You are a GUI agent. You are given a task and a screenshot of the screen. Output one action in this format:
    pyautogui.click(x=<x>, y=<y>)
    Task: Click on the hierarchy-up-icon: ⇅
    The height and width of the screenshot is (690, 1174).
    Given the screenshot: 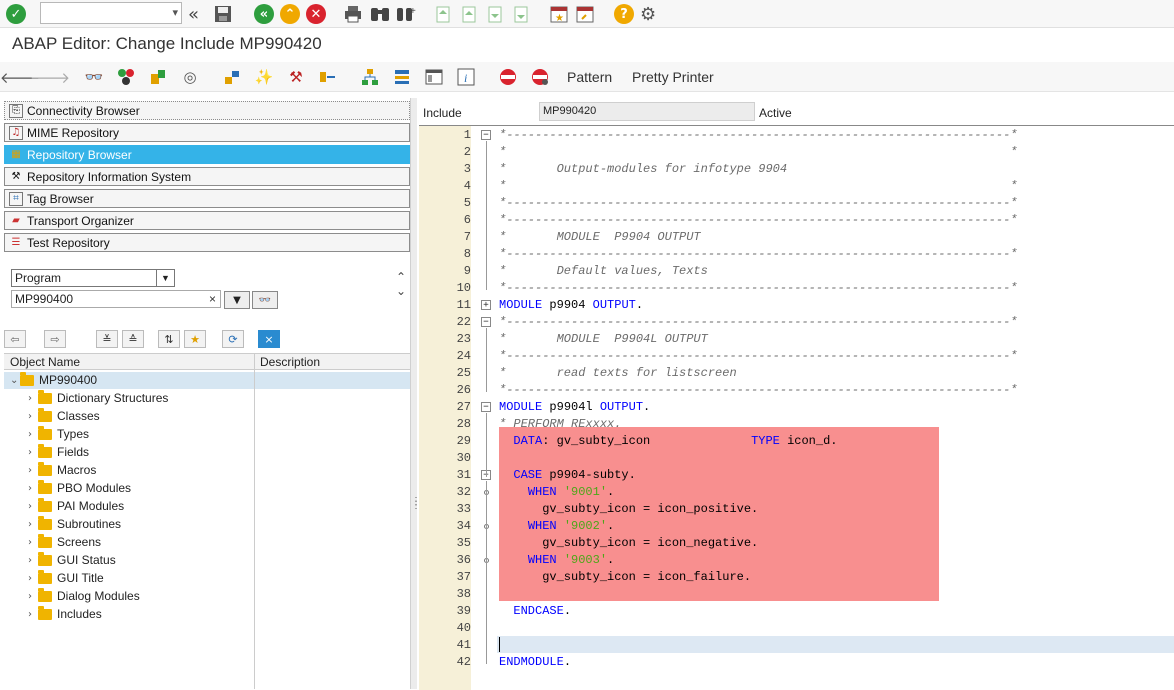 What is the action you would take?
    pyautogui.click(x=169, y=339)
    